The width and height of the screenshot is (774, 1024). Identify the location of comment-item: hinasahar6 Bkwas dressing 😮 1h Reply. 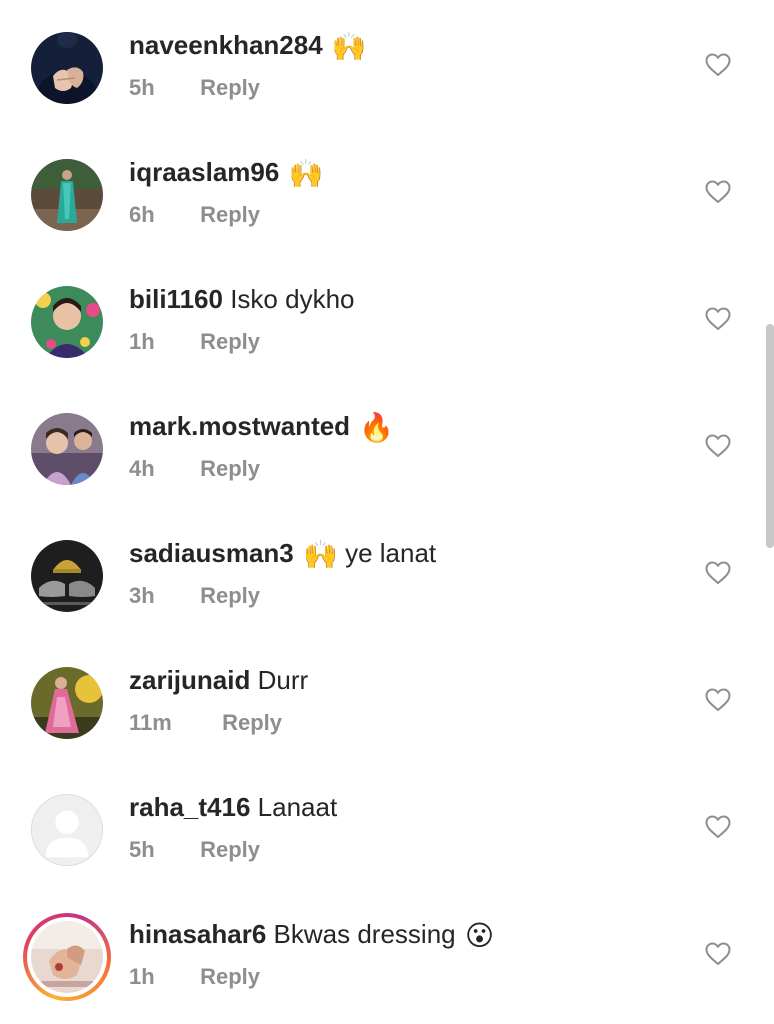
(387, 952).